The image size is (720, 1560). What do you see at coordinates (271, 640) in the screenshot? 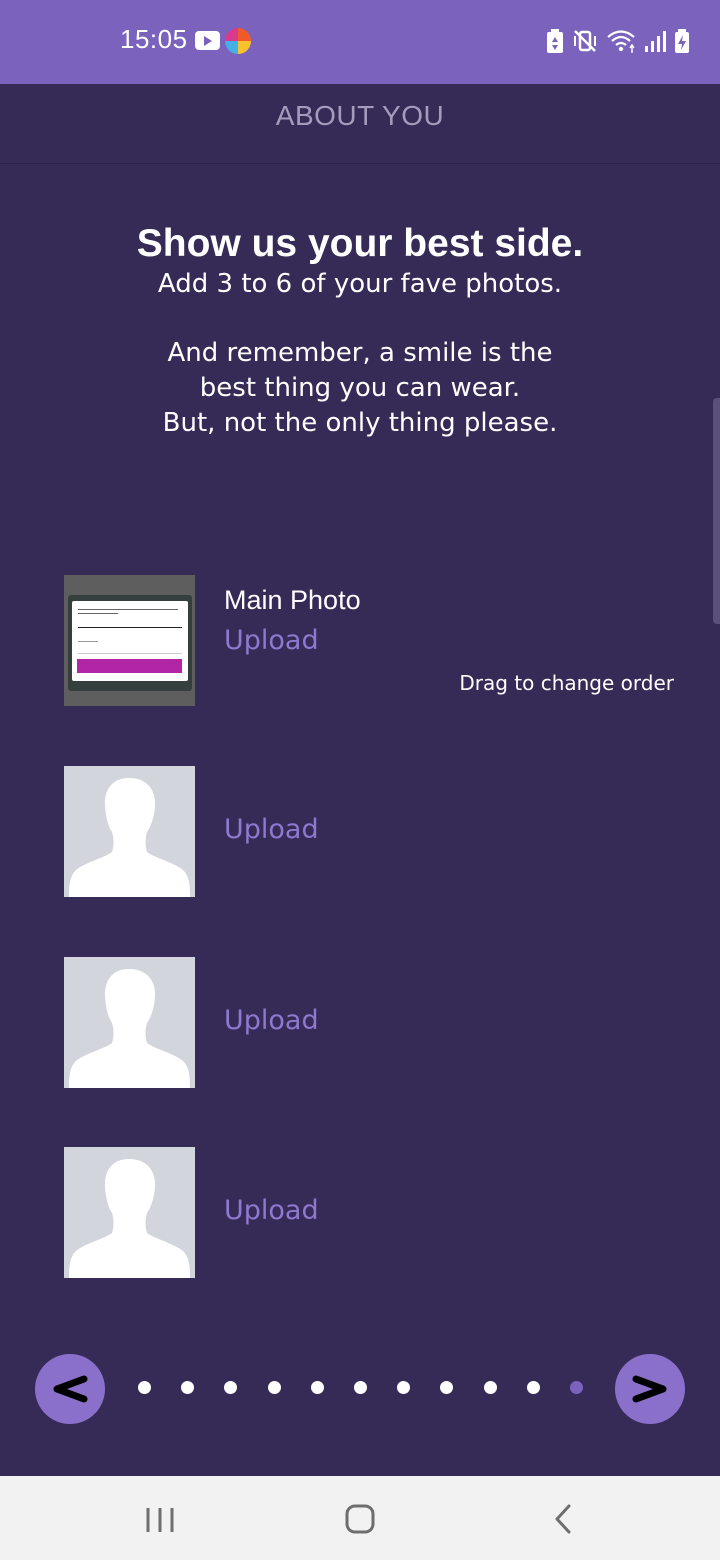
I see `upload-link-1: Upload` at bounding box center [271, 640].